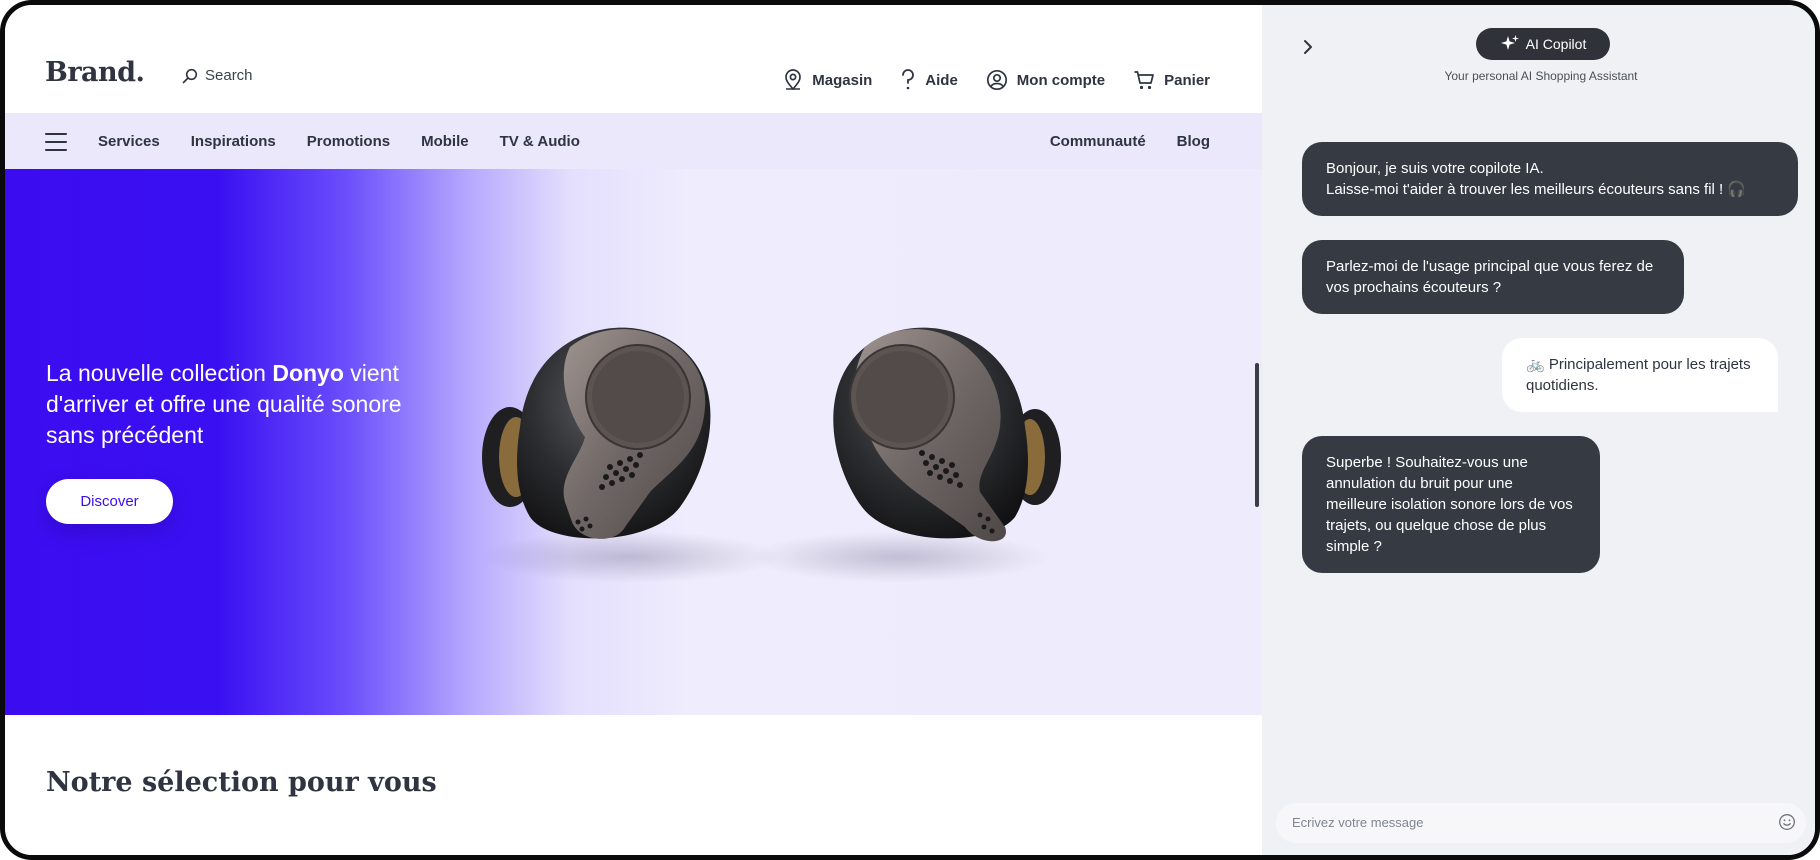  I want to click on topnav-magasin: Magasin, so click(827, 80).